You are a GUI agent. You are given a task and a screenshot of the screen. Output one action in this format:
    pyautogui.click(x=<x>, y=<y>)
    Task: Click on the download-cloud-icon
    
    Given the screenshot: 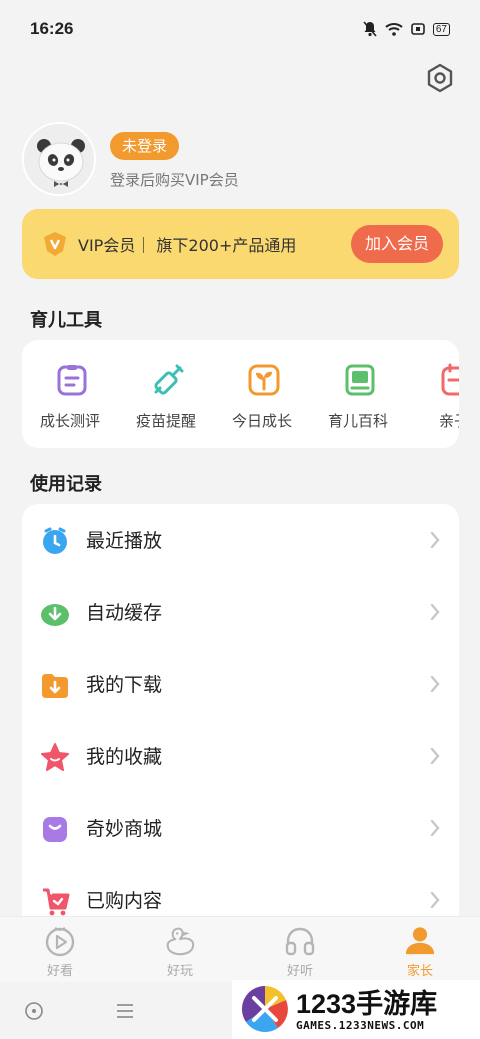 What is the action you would take?
    pyautogui.click(x=55, y=613)
    